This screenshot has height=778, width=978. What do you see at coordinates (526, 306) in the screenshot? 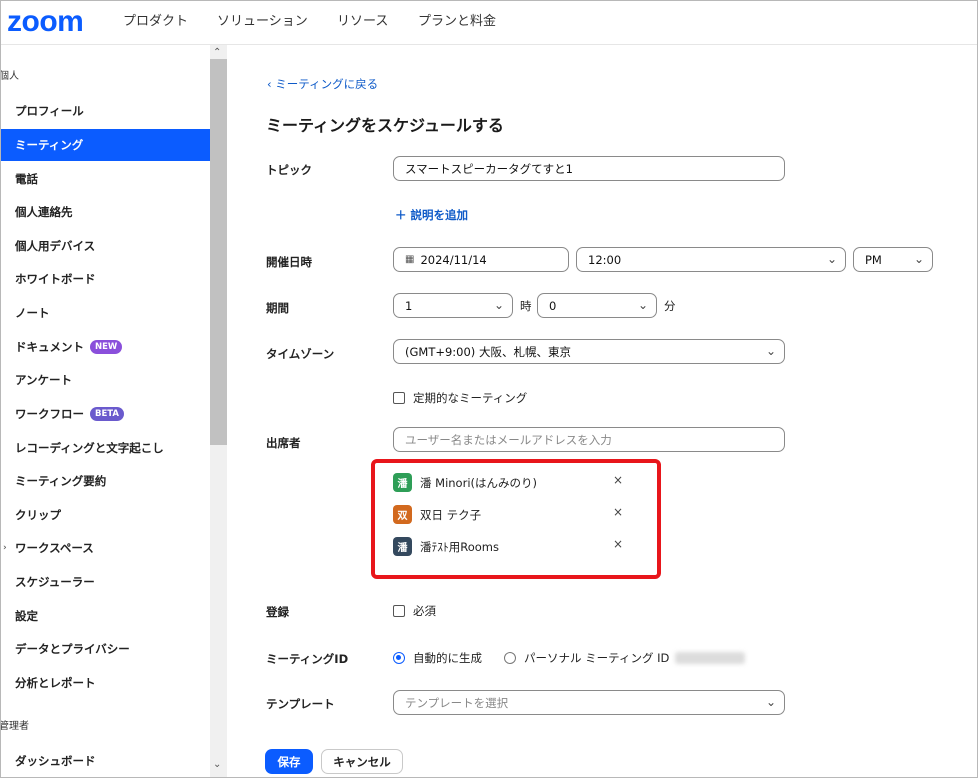
I see `hours-unit: 時` at bounding box center [526, 306].